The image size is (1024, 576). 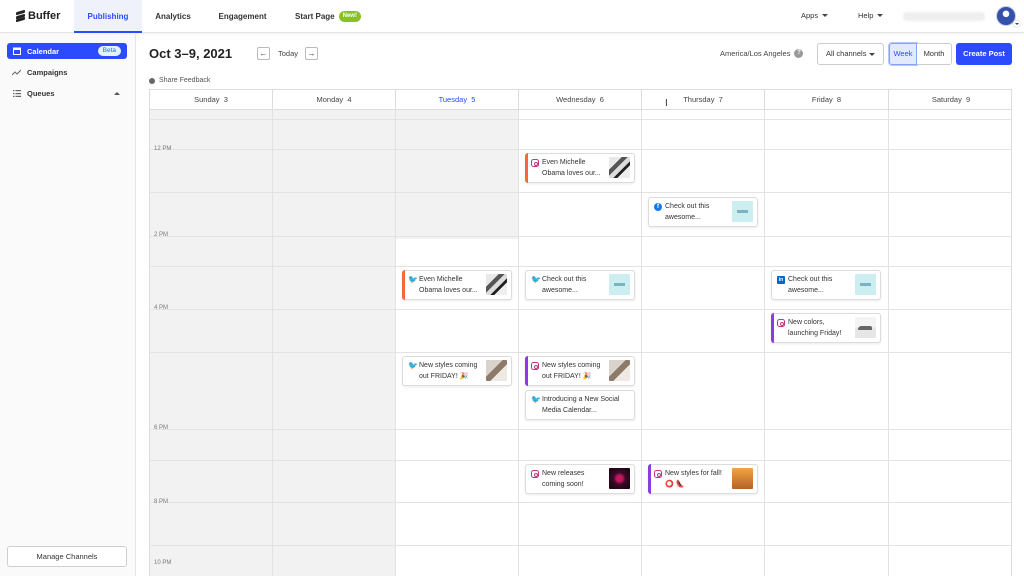 I want to click on tab-analytics: Analytics, so click(x=173, y=16).